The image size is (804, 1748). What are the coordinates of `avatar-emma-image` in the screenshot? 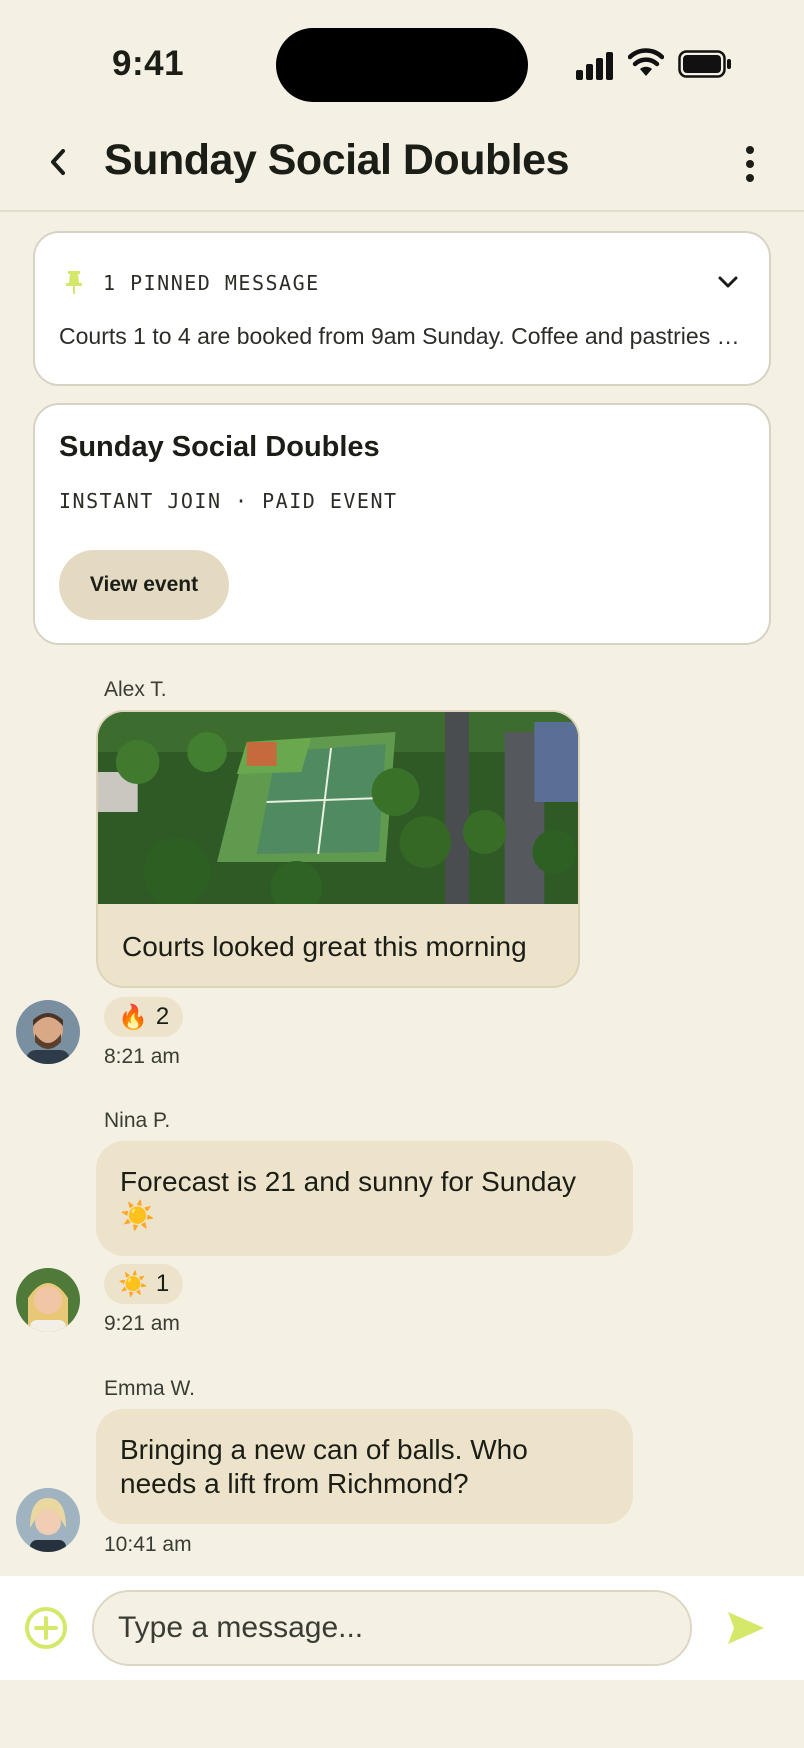 It's located at (48, 1520).